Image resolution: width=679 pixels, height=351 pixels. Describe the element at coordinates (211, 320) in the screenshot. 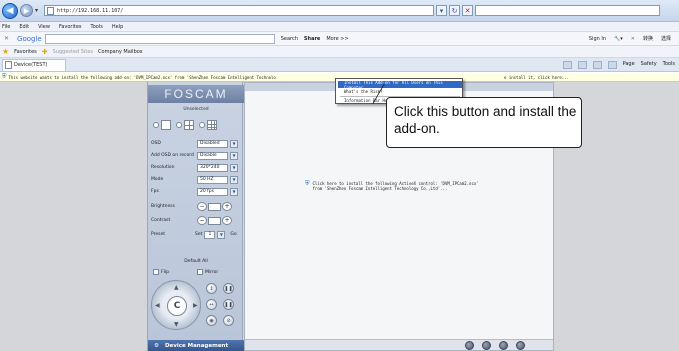

I see `io-on-icon: ◉` at that location.